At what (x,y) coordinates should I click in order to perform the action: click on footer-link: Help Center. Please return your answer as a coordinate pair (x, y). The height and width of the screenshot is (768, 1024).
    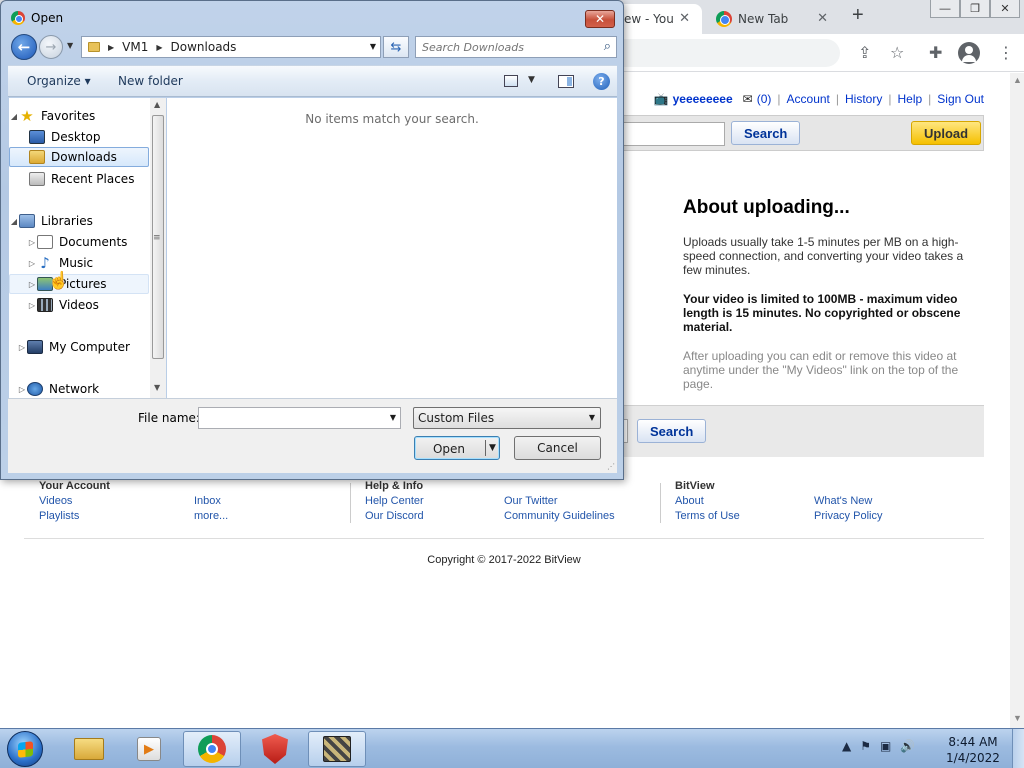
    Looking at the image, I should click on (394, 501).